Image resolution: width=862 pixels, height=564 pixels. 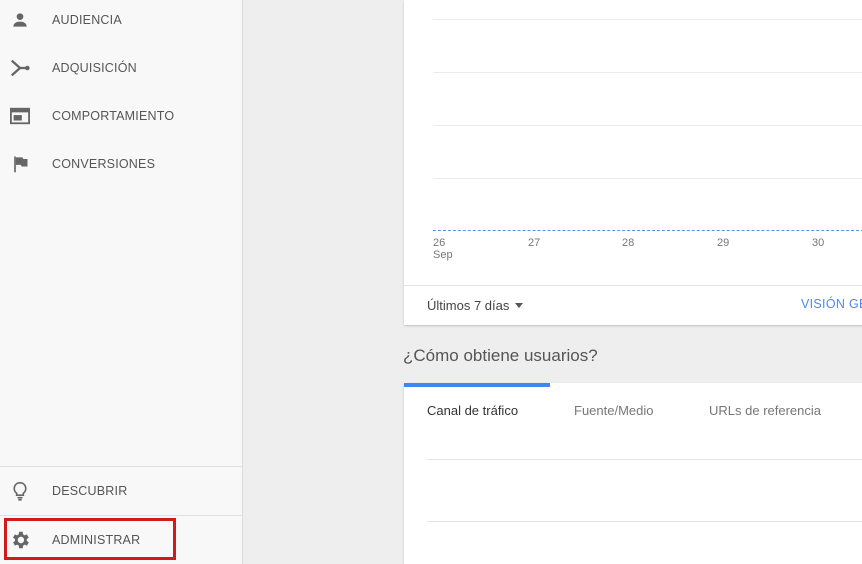 I want to click on overview-link: VISIÓN GE, so click(x=831, y=304).